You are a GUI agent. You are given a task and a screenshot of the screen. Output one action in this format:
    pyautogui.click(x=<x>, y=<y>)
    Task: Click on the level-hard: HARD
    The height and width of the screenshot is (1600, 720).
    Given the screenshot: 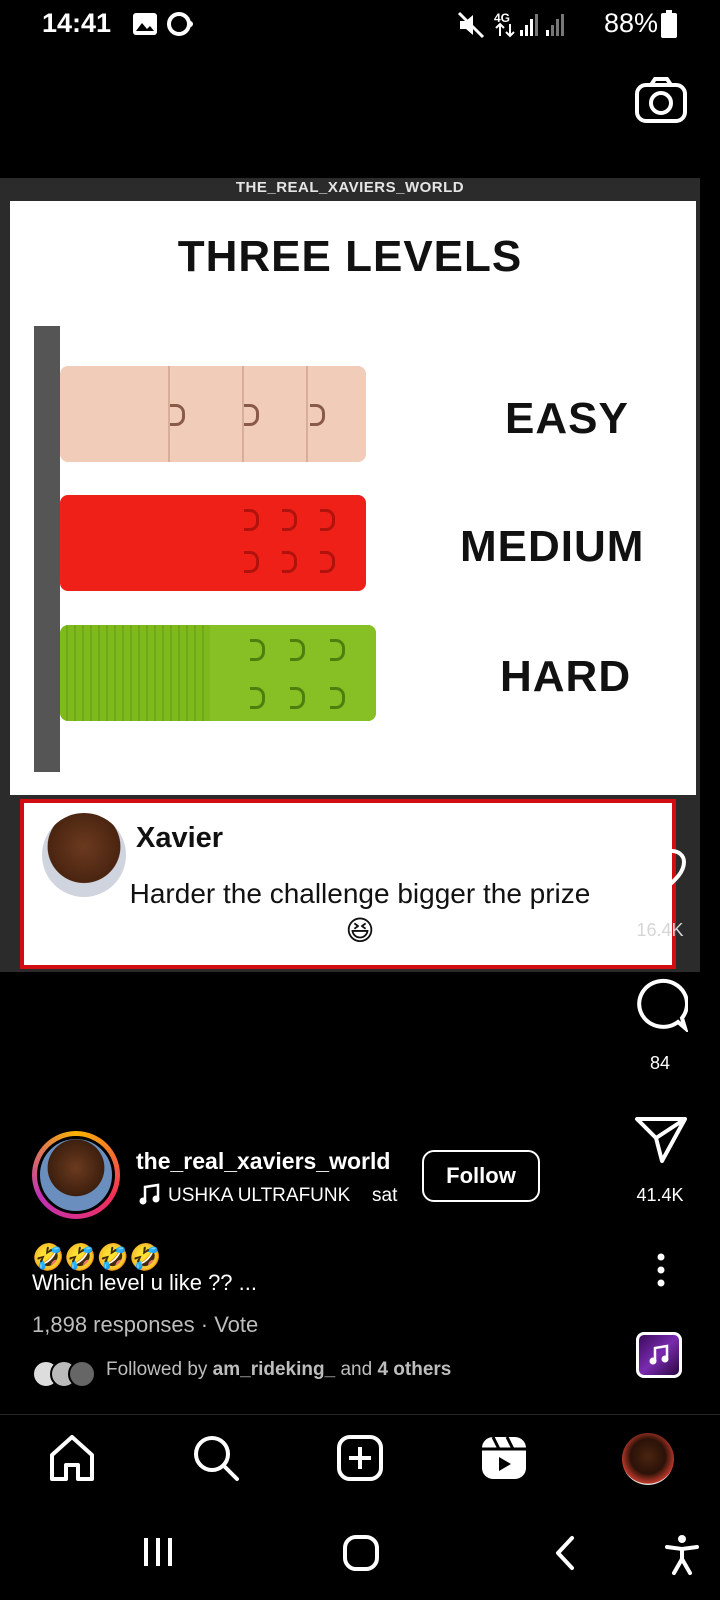 What is the action you would take?
    pyautogui.click(x=566, y=676)
    